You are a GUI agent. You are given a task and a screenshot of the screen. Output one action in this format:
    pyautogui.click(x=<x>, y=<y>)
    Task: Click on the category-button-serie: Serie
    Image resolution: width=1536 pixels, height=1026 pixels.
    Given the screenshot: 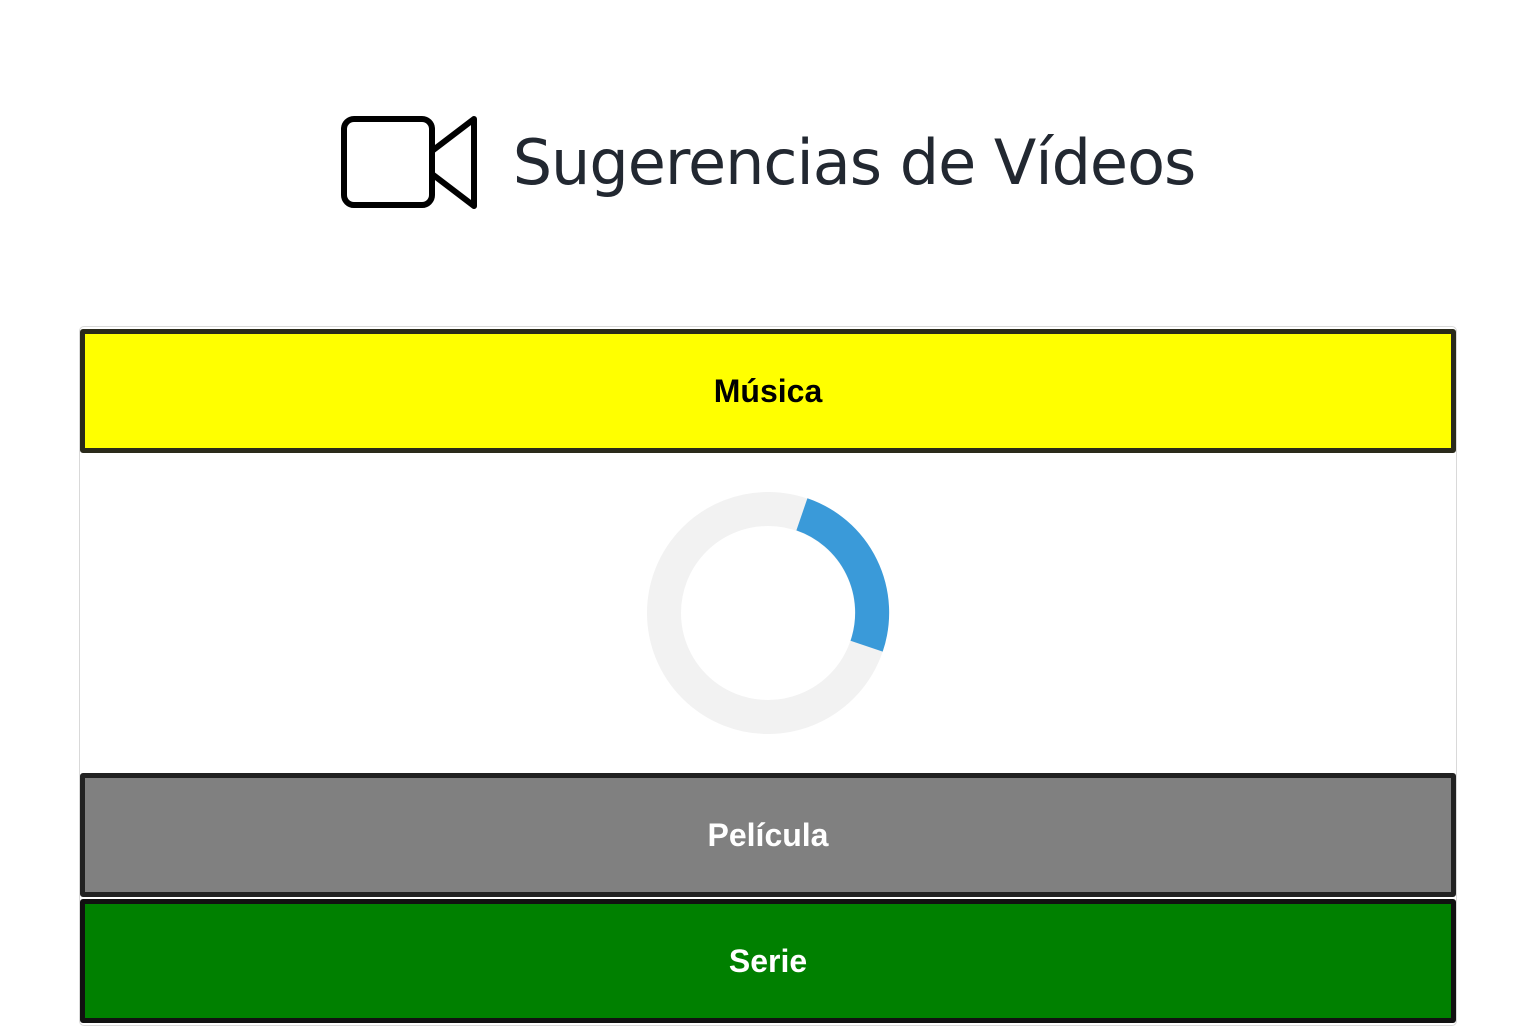 What is the action you would take?
    pyautogui.click(x=768, y=961)
    